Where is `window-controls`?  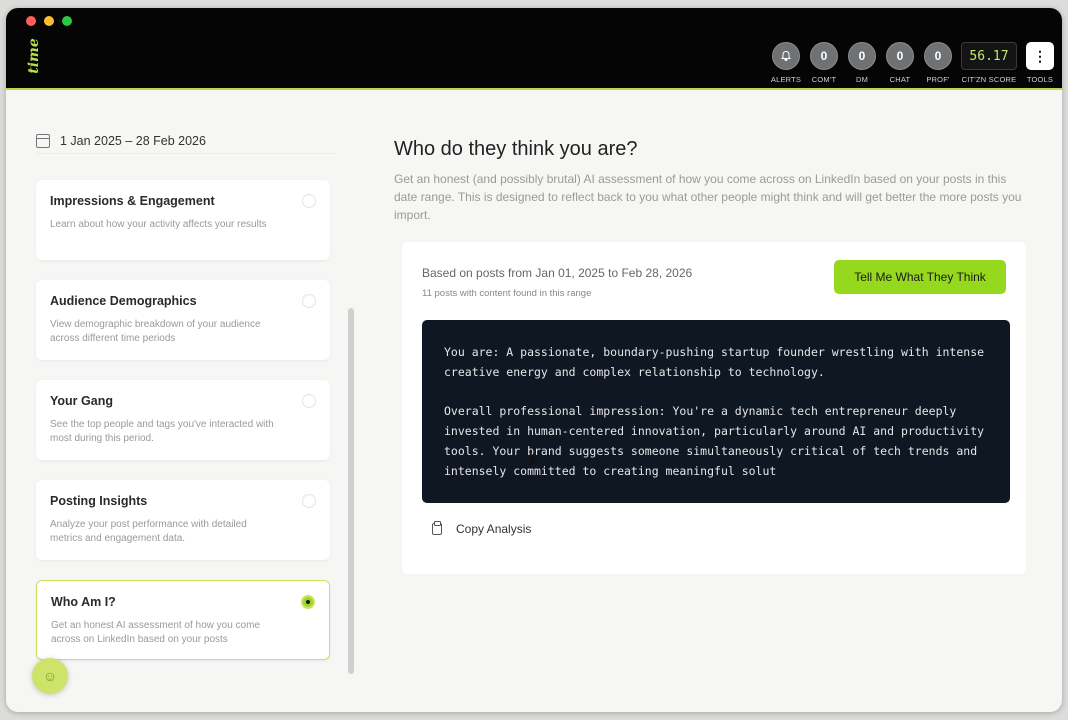
window-controls is located at coordinates (49, 21).